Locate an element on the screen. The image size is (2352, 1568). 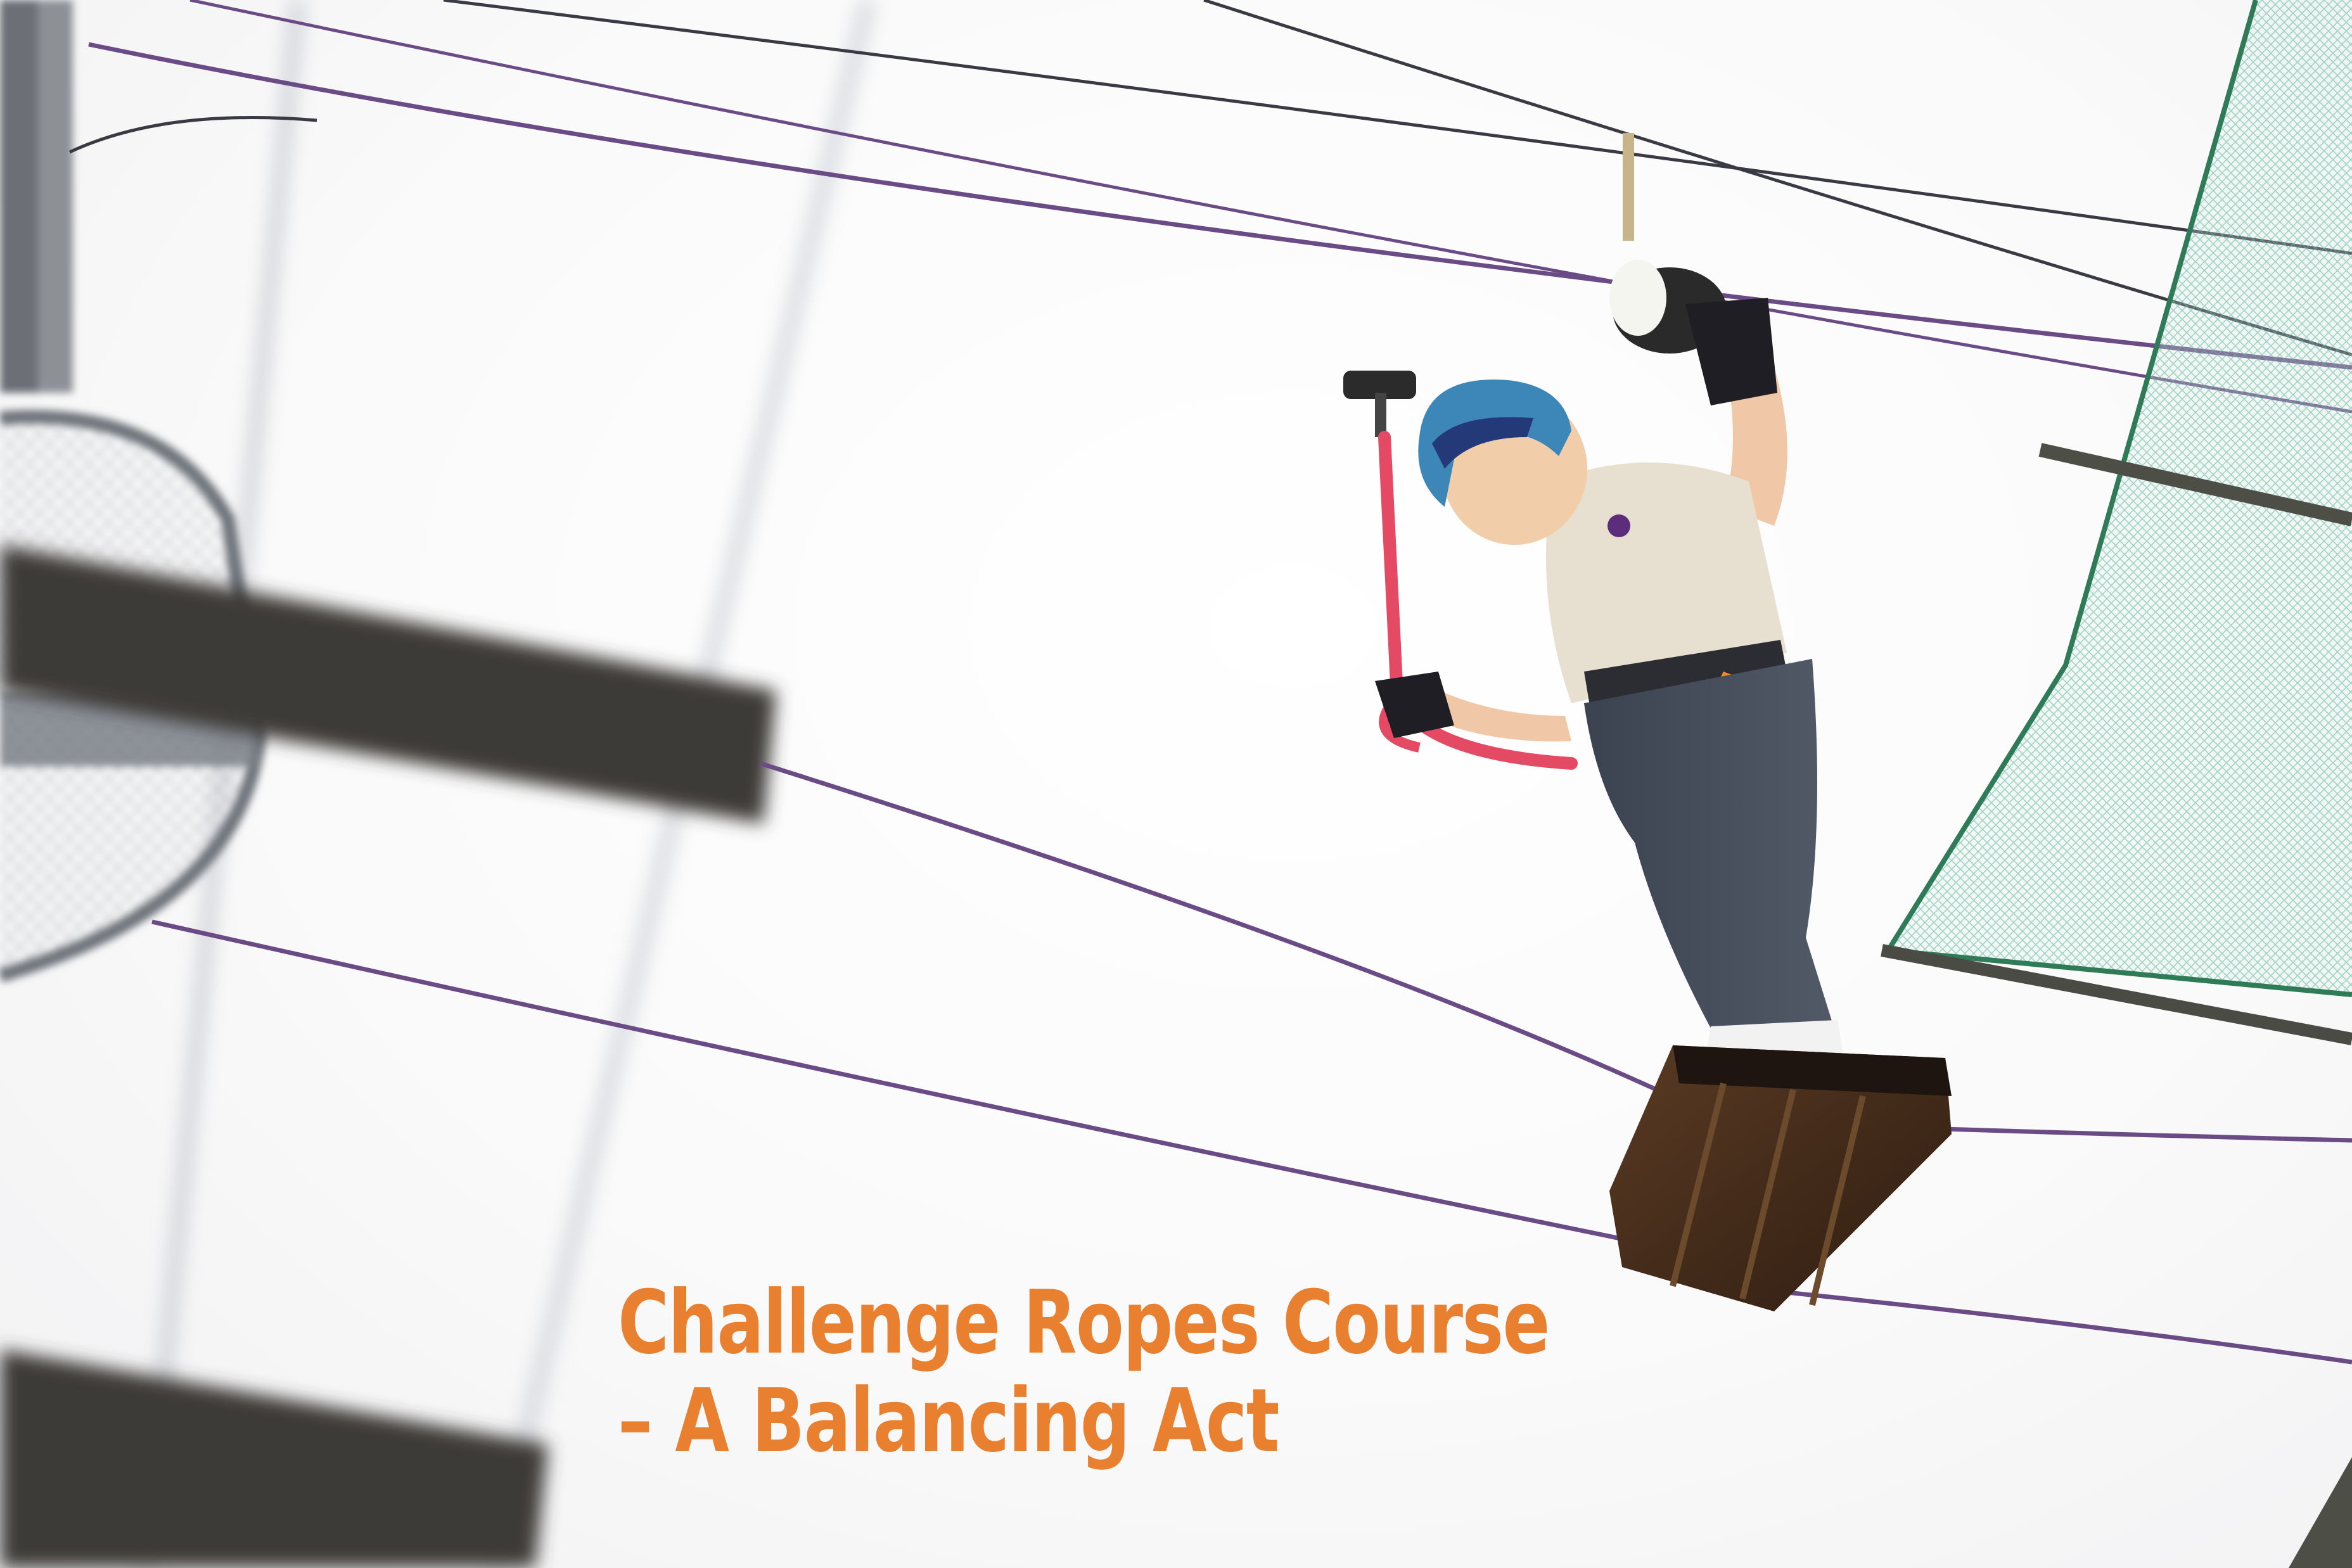
caption-line-1: Challenge Ropes Course is located at coordinates (1084, 1323).